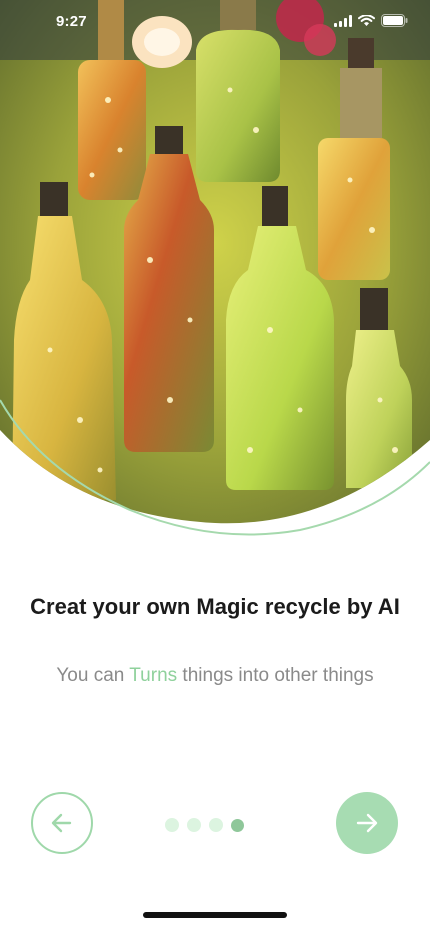 This screenshot has height=932, width=430. What do you see at coordinates (366, 20) in the screenshot?
I see `wifi-icon` at bounding box center [366, 20].